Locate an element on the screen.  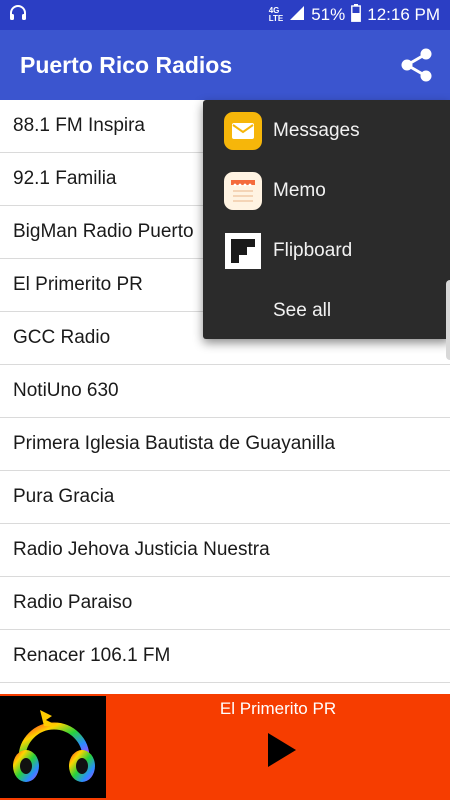
station-name: BigMan Radio Puerto is located at coordinates (103, 231).